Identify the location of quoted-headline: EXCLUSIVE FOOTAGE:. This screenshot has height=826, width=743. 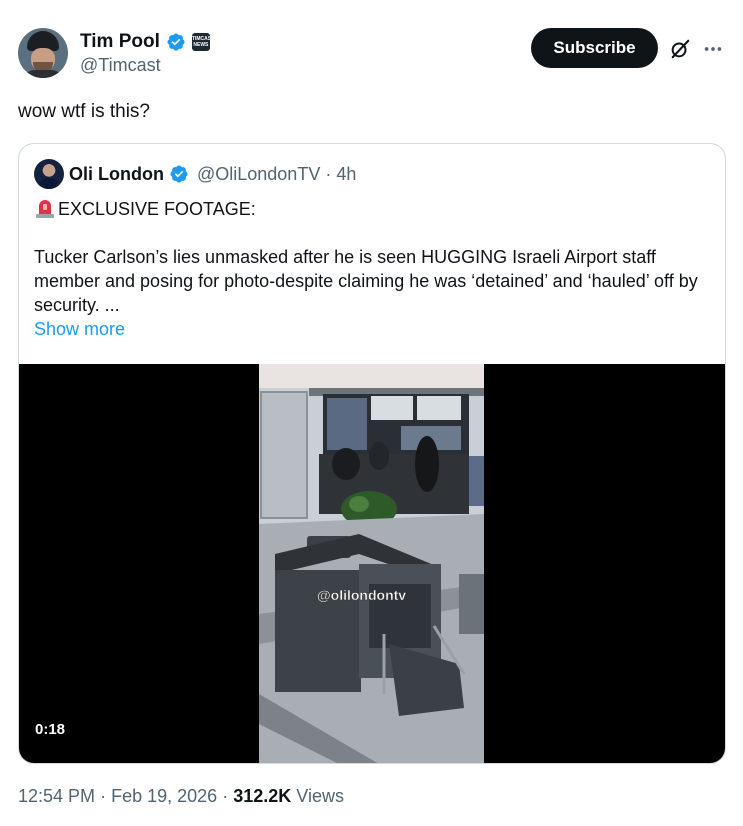
(157, 209).